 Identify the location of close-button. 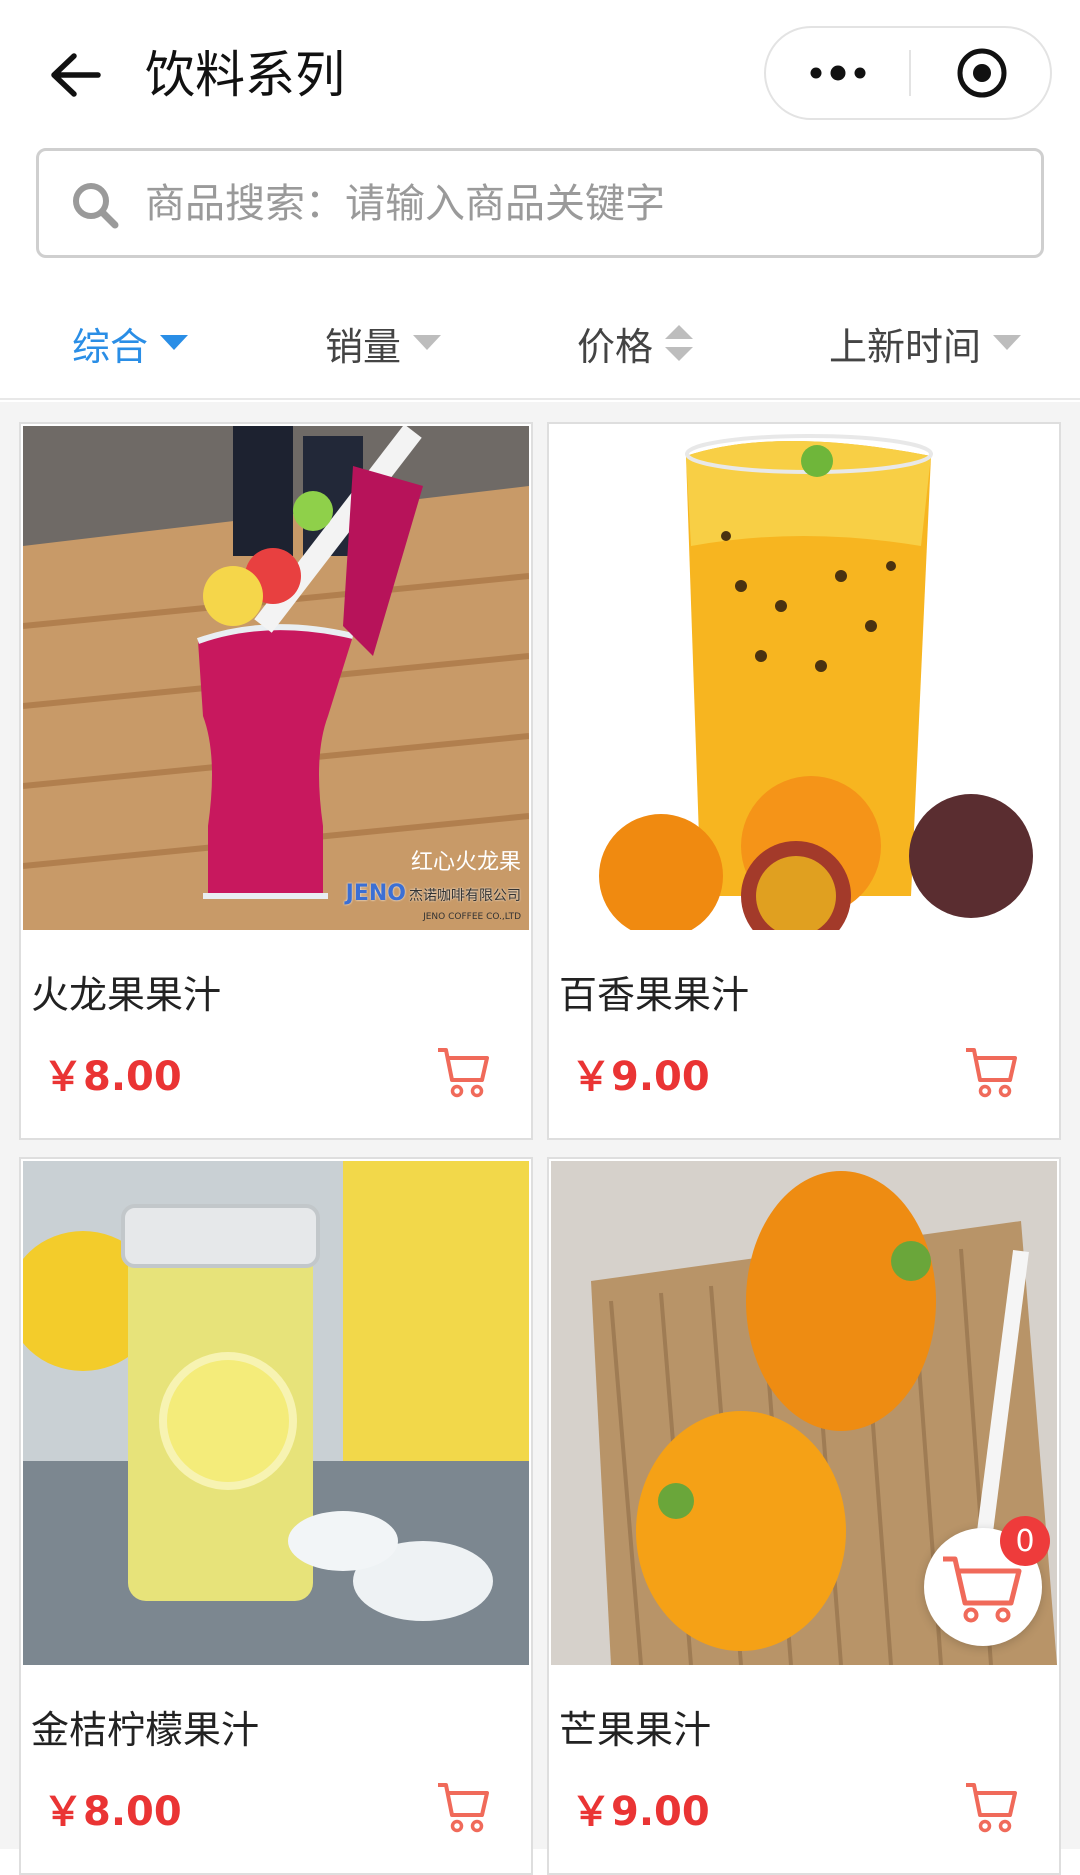
(981, 73).